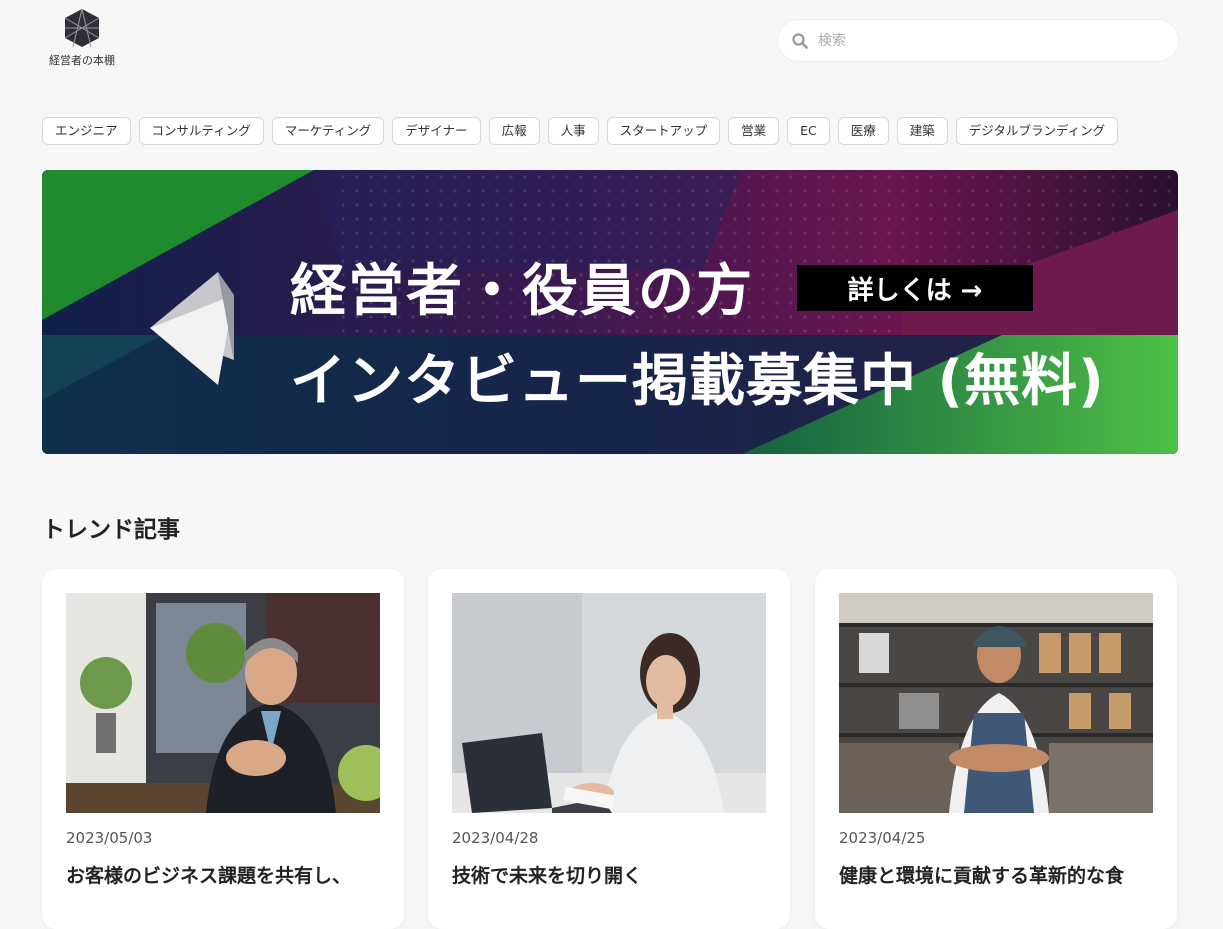 The width and height of the screenshot is (1223, 929). What do you see at coordinates (922, 131) in the screenshot?
I see `tag-architecture: 建築` at bounding box center [922, 131].